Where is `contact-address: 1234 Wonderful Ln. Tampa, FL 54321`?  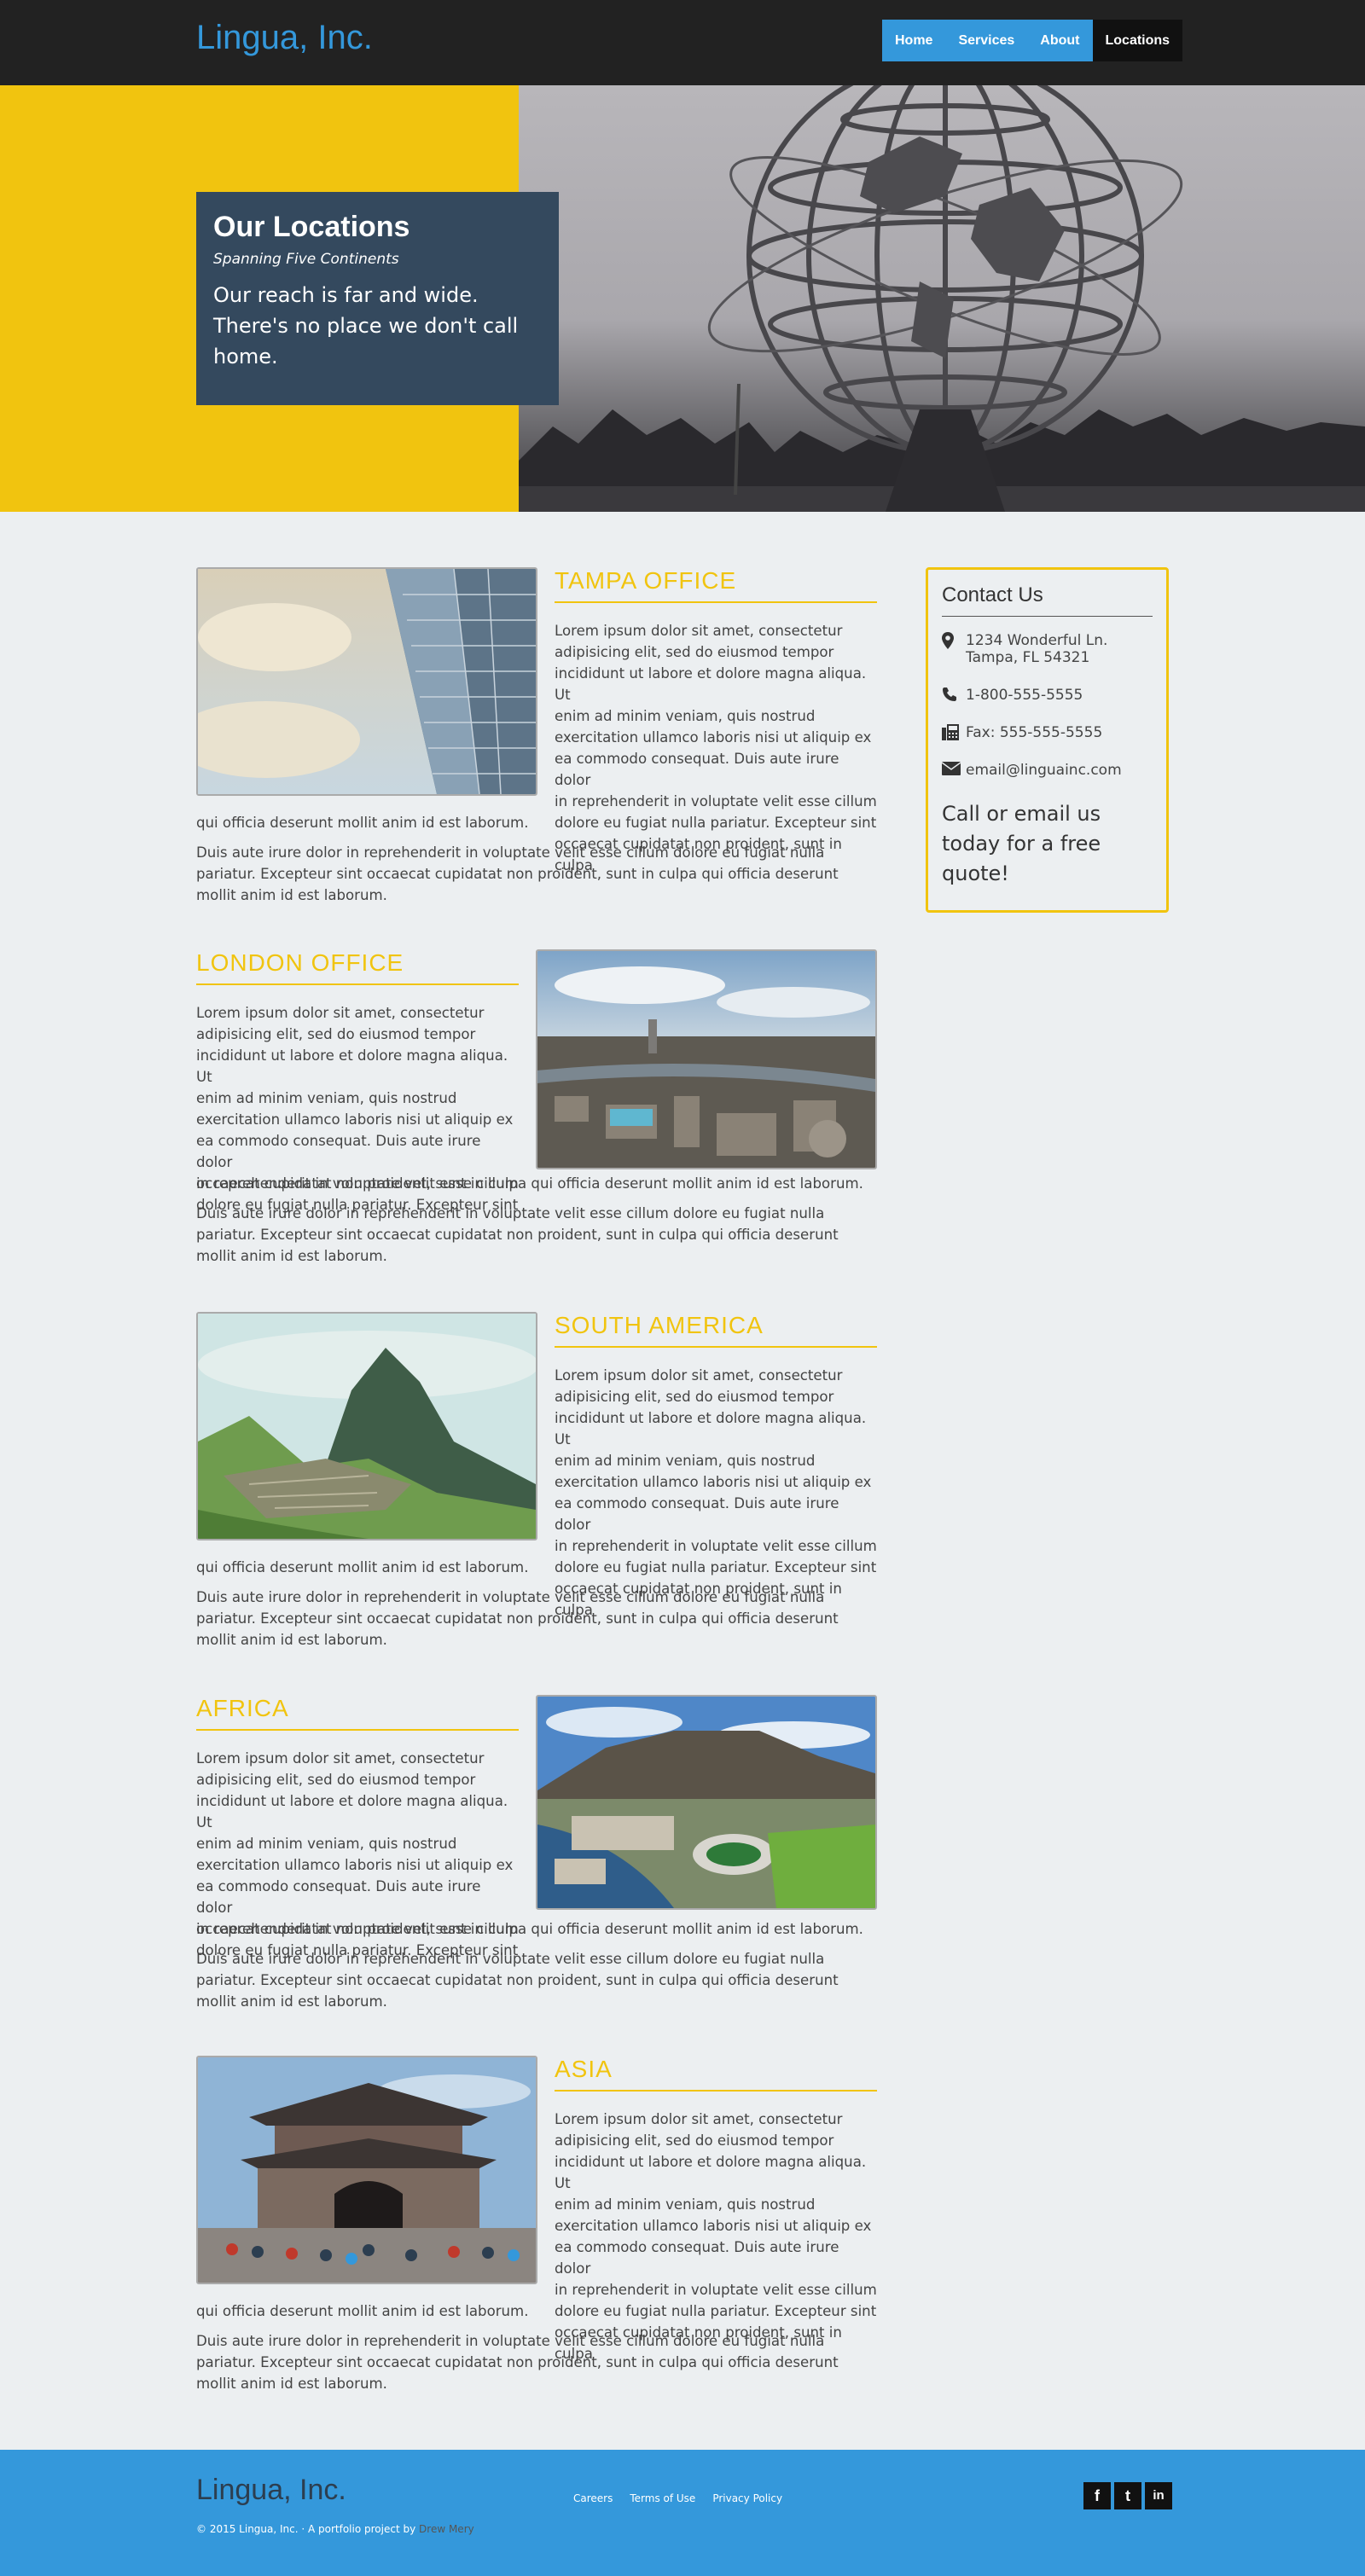
contact-address: 1234 Wonderful Ln. Tampa, FL 54321 is located at coordinates (1047, 649).